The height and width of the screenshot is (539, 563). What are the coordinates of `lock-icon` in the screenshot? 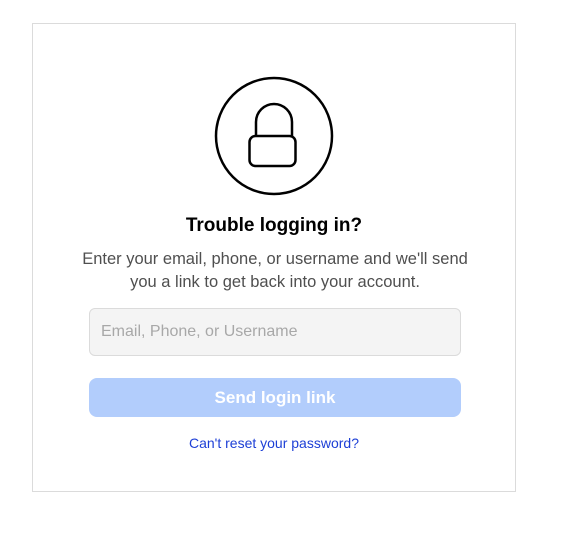 It's located at (274, 136).